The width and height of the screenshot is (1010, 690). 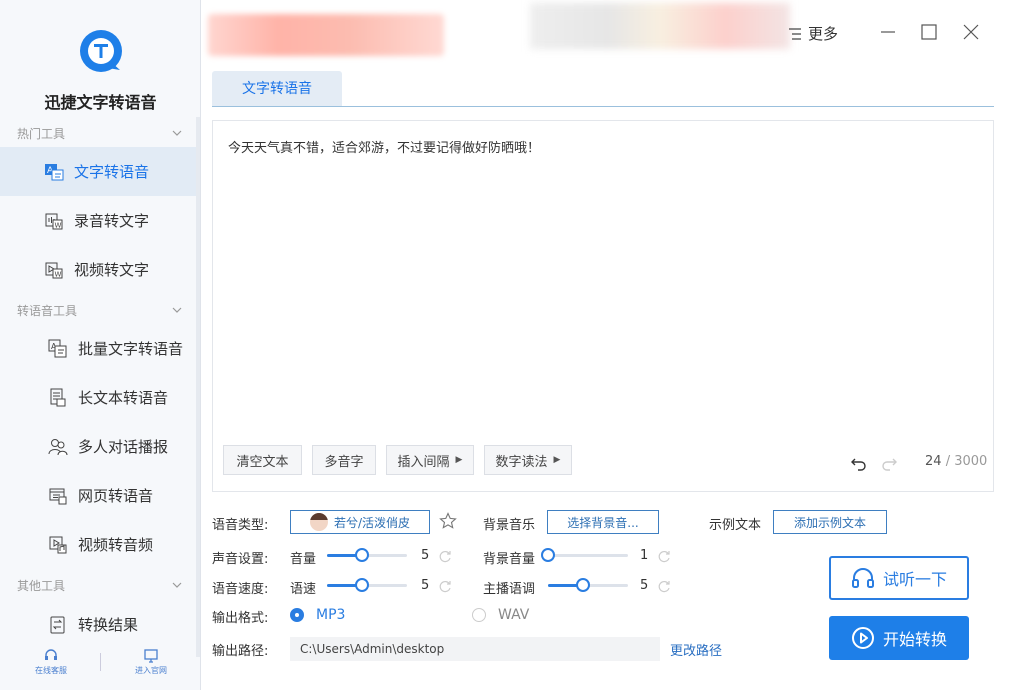 I want to click on pitch-label: 主播语调, so click(x=509, y=589).